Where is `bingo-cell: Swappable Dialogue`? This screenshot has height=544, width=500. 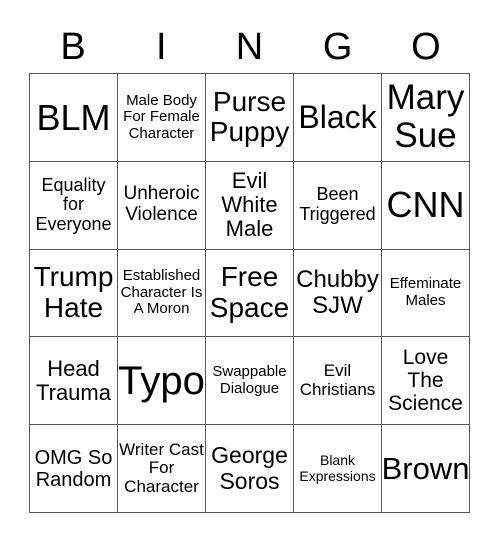
bingo-cell: Swappable Dialogue is located at coordinates (250, 381).